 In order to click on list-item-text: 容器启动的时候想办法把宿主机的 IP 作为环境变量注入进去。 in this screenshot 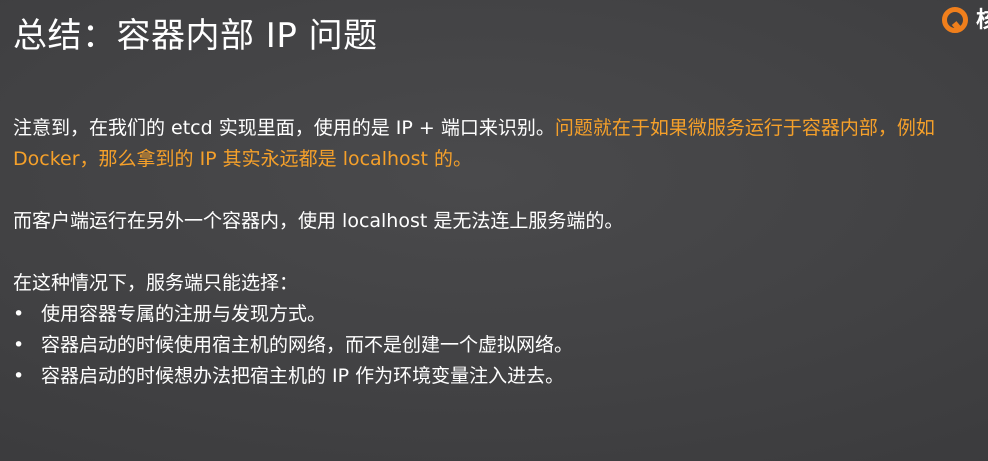, I will do `click(303, 376)`.